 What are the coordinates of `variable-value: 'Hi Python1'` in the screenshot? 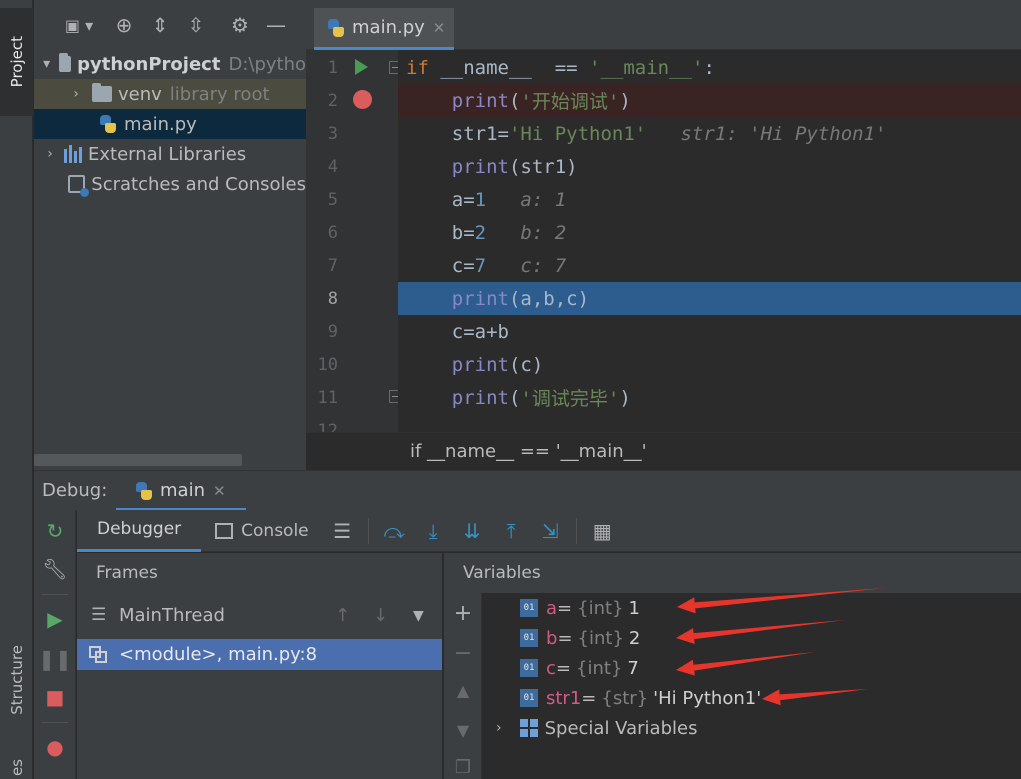 It's located at (707, 698).